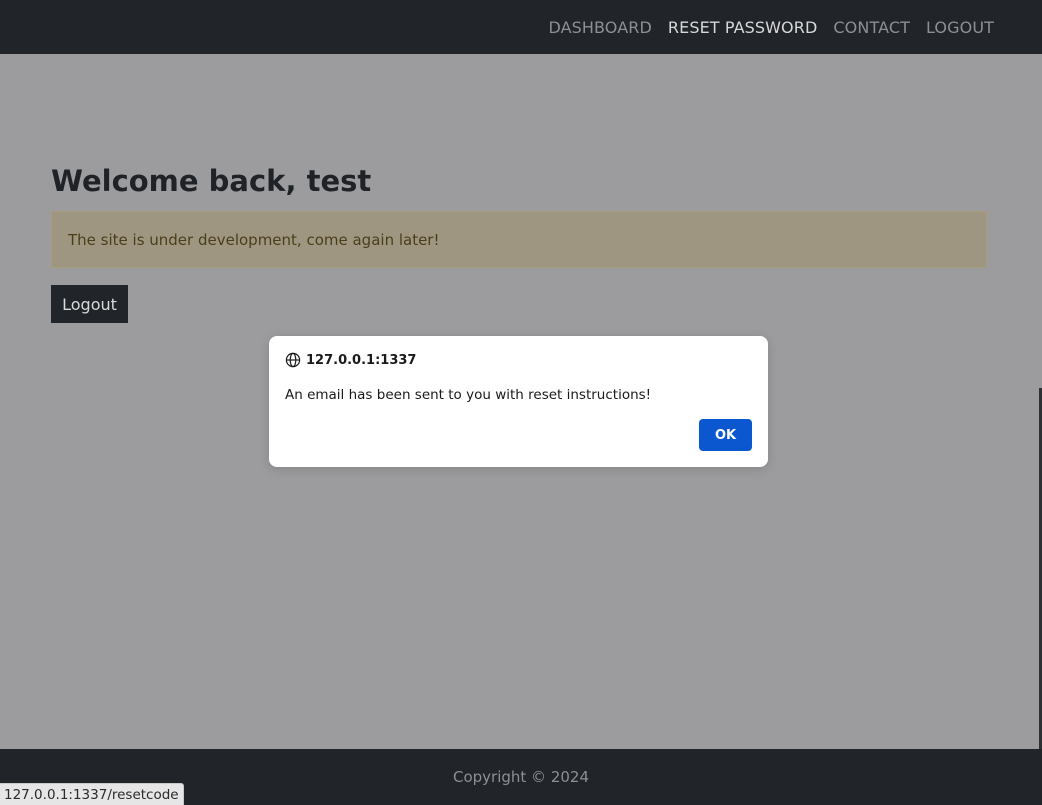 This screenshot has width=1042, height=805. Describe the element at coordinates (361, 360) in the screenshot. I see `dialog-origin-text: 127.0.0.1:1337` at that location.